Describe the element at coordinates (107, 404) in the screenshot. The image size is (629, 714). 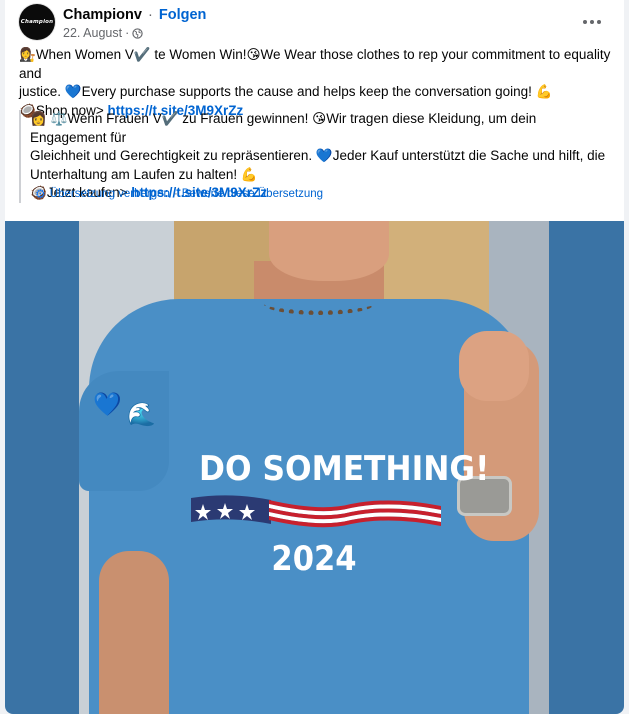
I see `heart-icon: 💙` at that location.